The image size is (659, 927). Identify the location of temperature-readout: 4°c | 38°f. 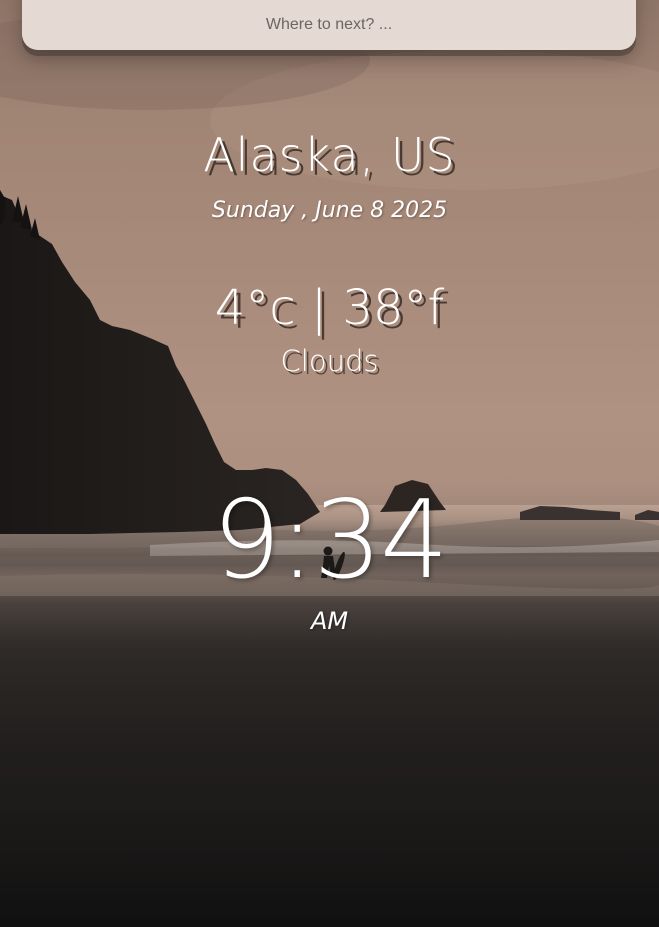
(329, 308).